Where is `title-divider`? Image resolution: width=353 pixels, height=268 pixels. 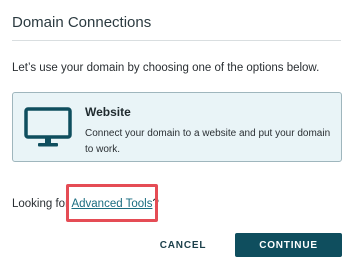 title-divider is located at coordinates (176, 40).